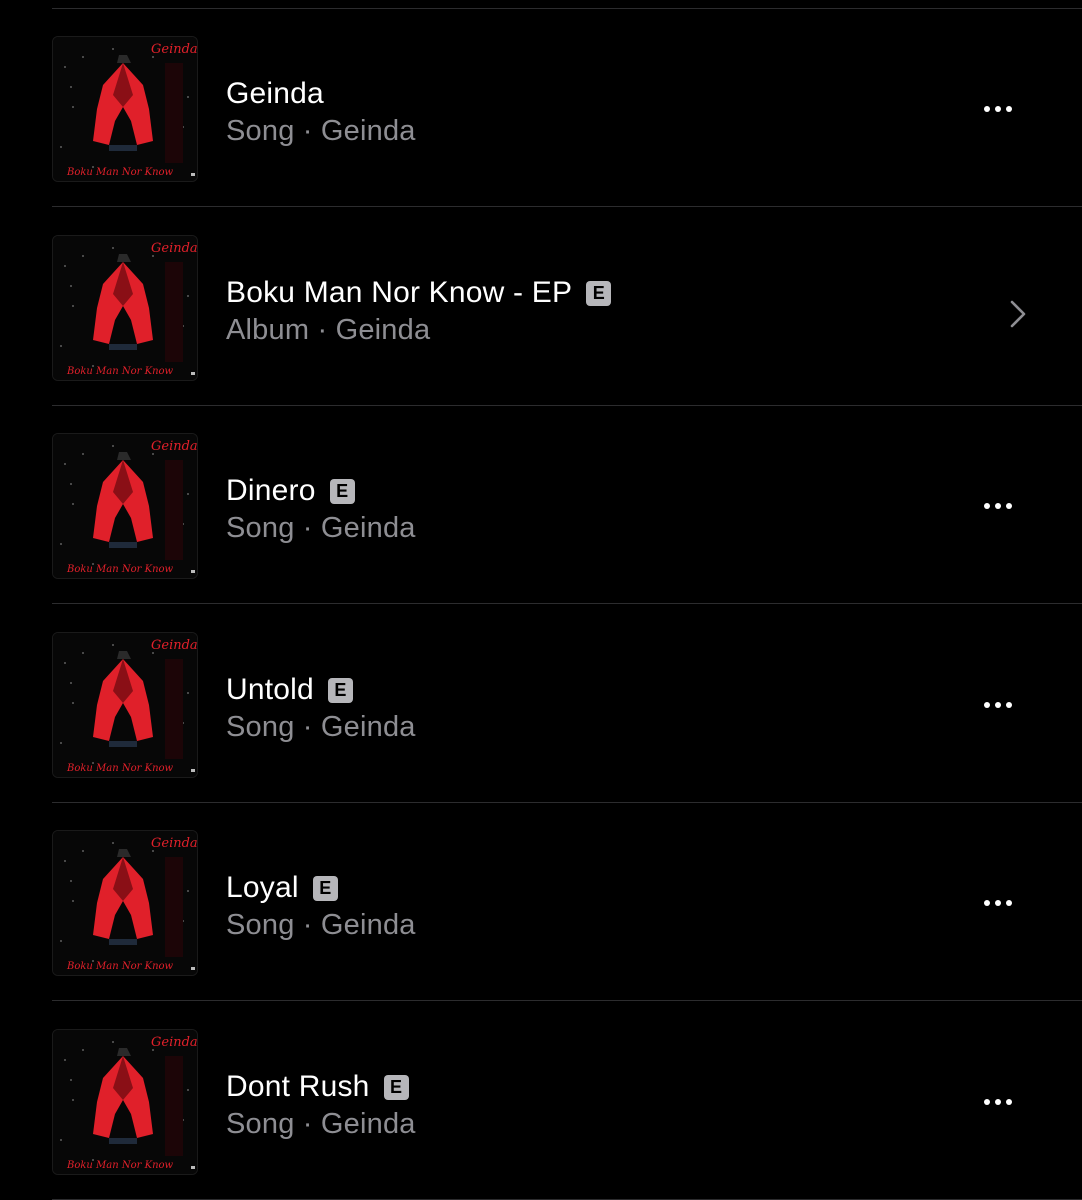 The image size is (1082, 1200). I want to click on result-title: Dont Rush, so click(298, 1086).